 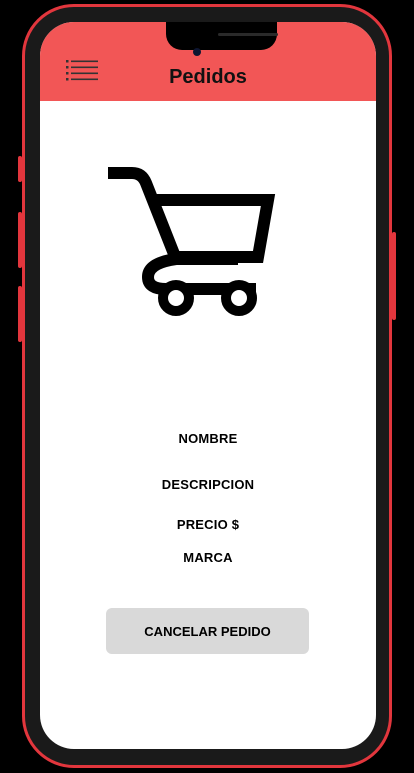 I want to click on front-camera, so click(x=197, y=52).